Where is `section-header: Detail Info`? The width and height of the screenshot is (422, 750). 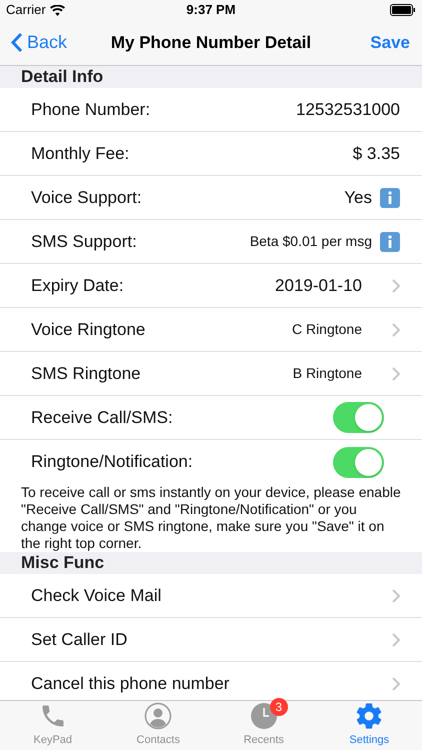 section-header: Detail Info is located at coordinates (62, 77).